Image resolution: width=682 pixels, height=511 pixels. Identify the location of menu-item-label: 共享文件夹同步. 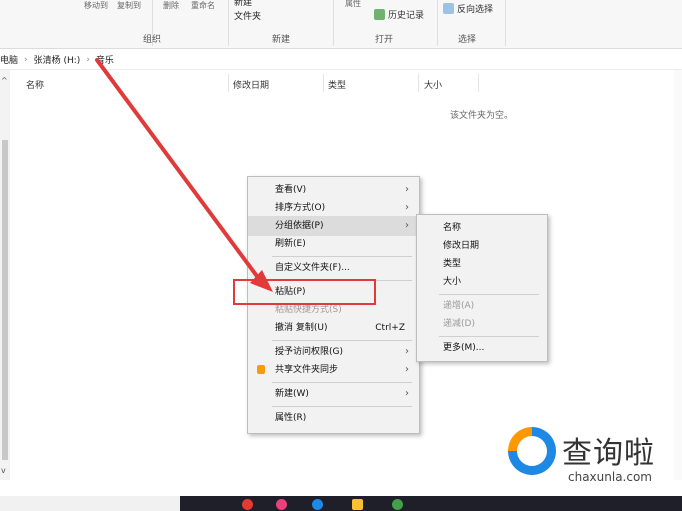
(307, 370).